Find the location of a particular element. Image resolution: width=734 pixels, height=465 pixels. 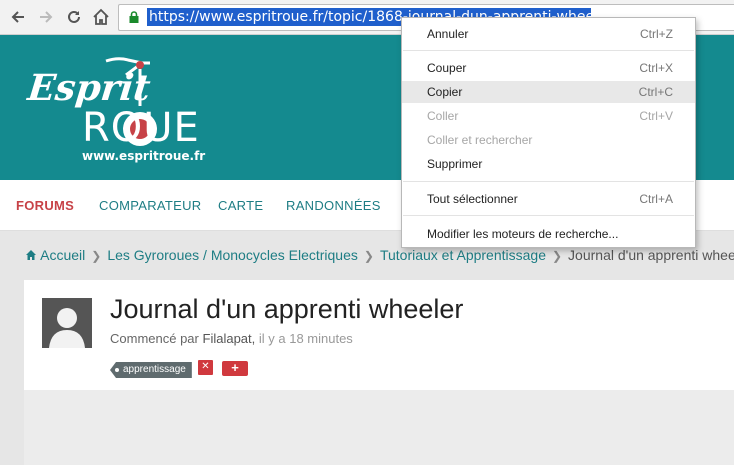

author-link: Filalapat, is located at coordinates (229, 338).